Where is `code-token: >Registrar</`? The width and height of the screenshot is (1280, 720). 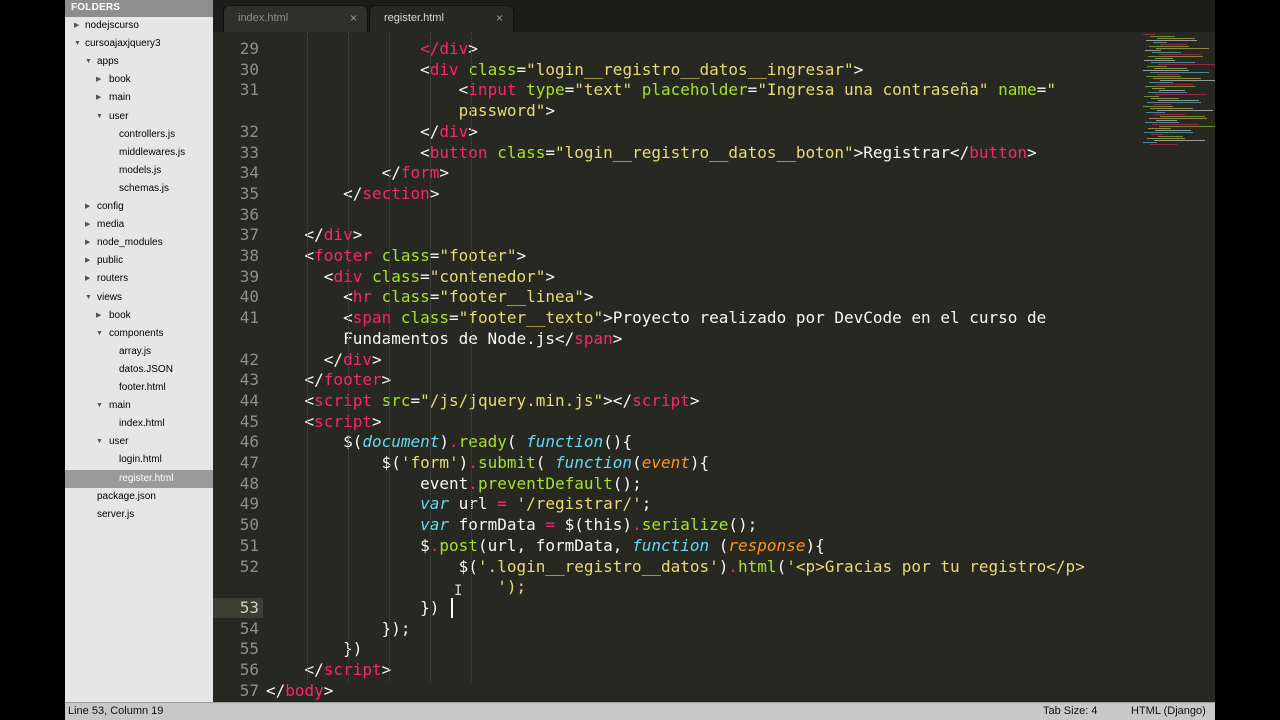 code-token: >Registrar</ is located at coordinates (911, 152).